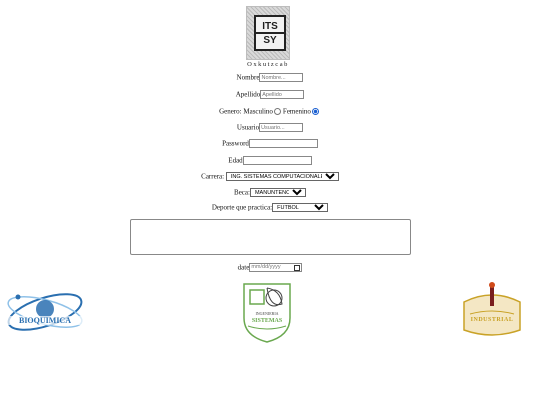 The width and height of the screenshot is (540, 405). What do you see at coordinates (270, 26) in the screenshot?
I see `logo-line1: ITS` at bounding box center [270, 26].